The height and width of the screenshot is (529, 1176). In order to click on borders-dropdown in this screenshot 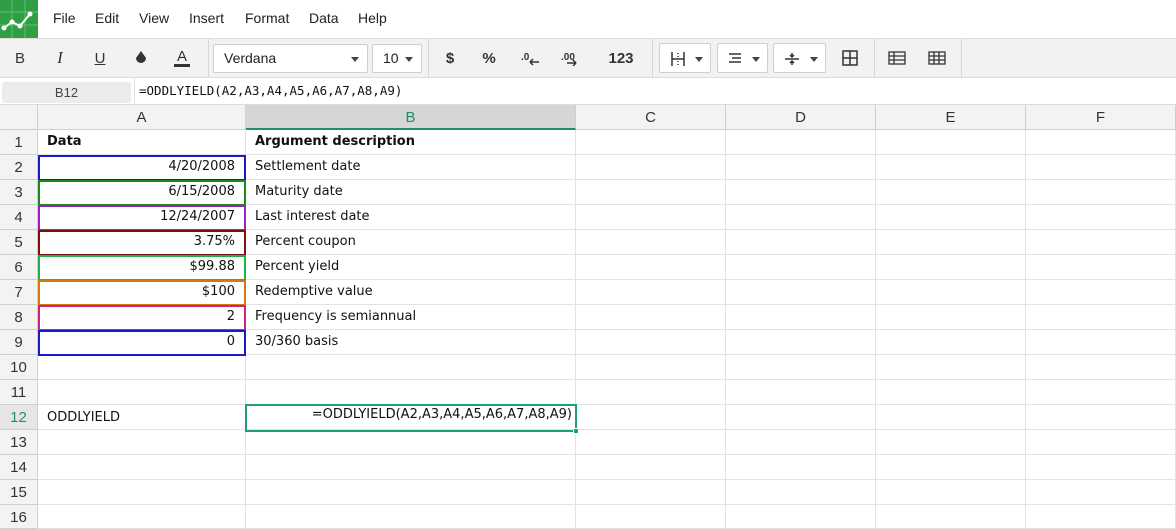, I will do `click(685, 58)`.